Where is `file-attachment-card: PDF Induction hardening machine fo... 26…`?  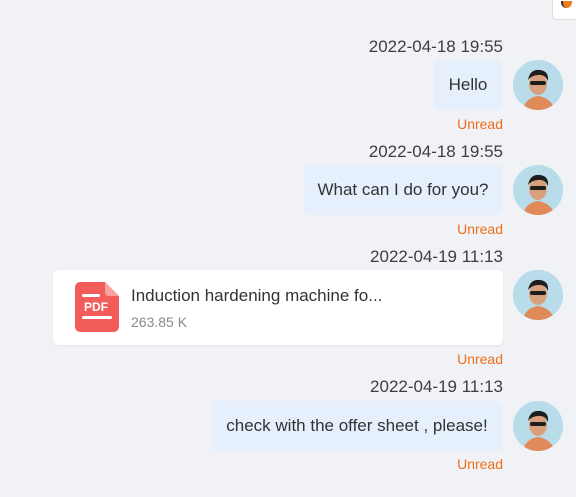
file-attachment-card: PDF Induction hardening machine fo... 26… is located at coordinates (278, 307).